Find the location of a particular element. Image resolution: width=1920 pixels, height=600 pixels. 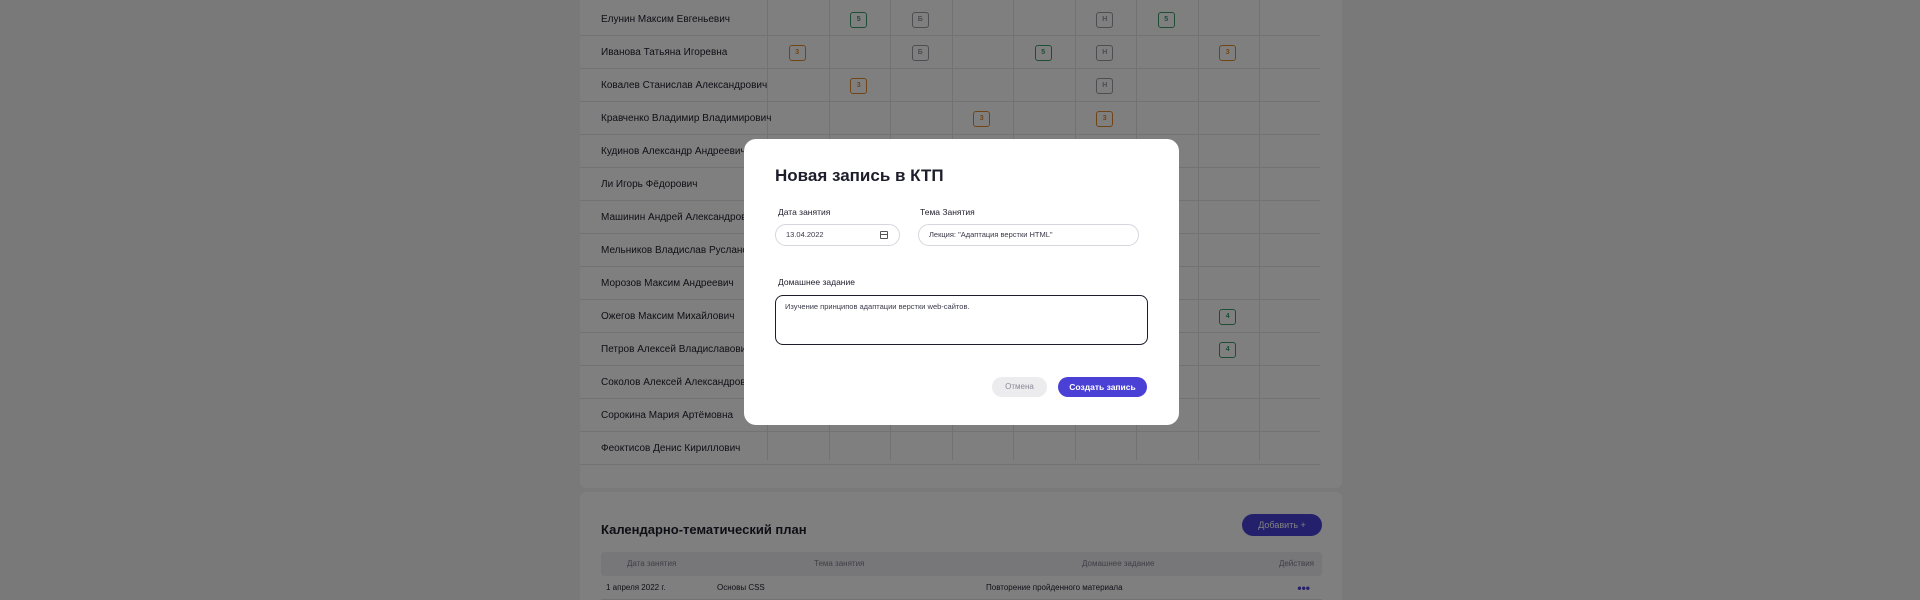

date-input: 13.04.2022 is located at coordinates (837, 235).